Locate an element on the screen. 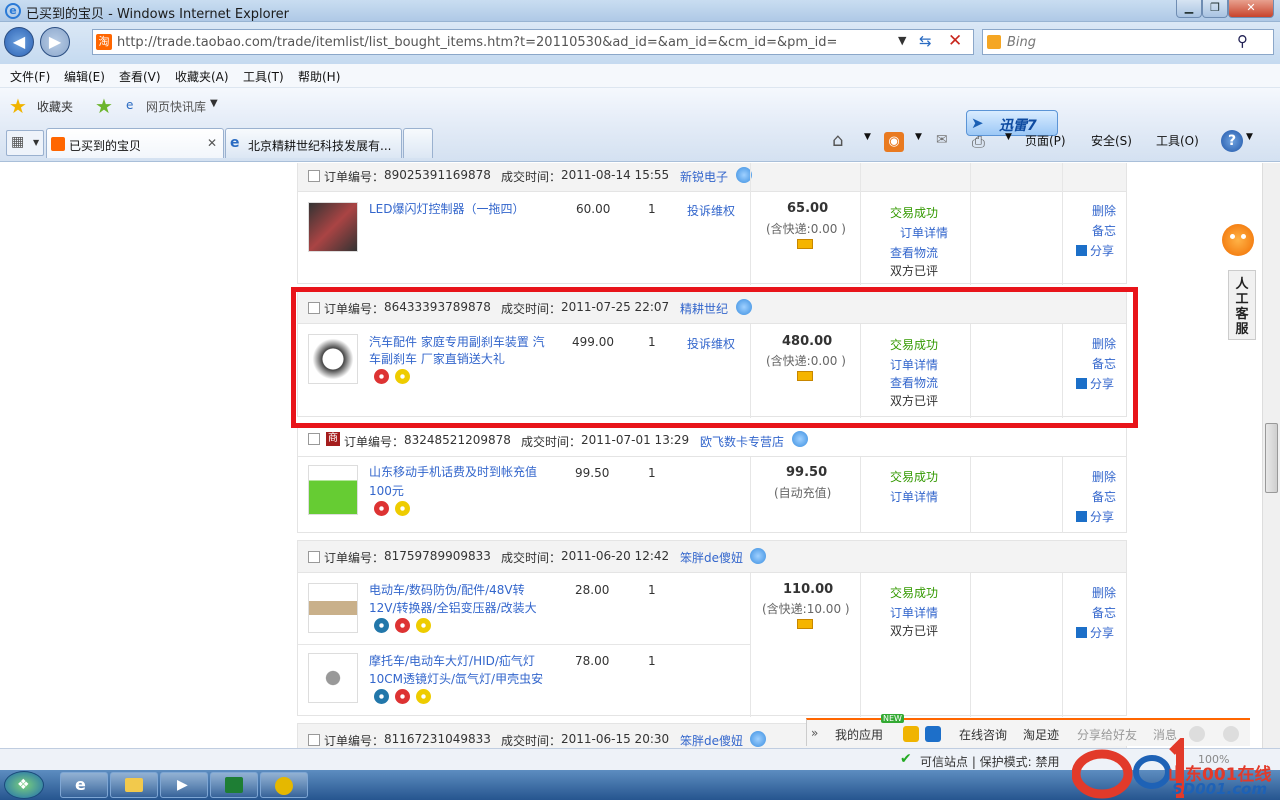 The width and height of the screenshot is (1280, 803). favorites-button: 收藏夹 is located at coordinates (55, 106).